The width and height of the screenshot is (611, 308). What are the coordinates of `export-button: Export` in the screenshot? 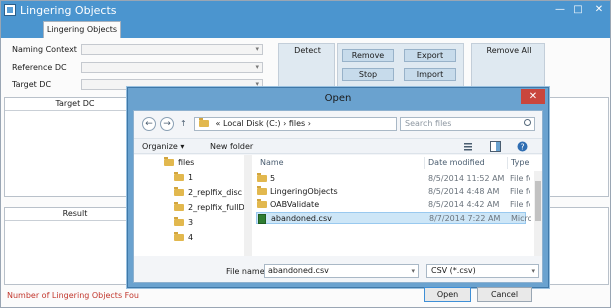 It's located at (430, 55).